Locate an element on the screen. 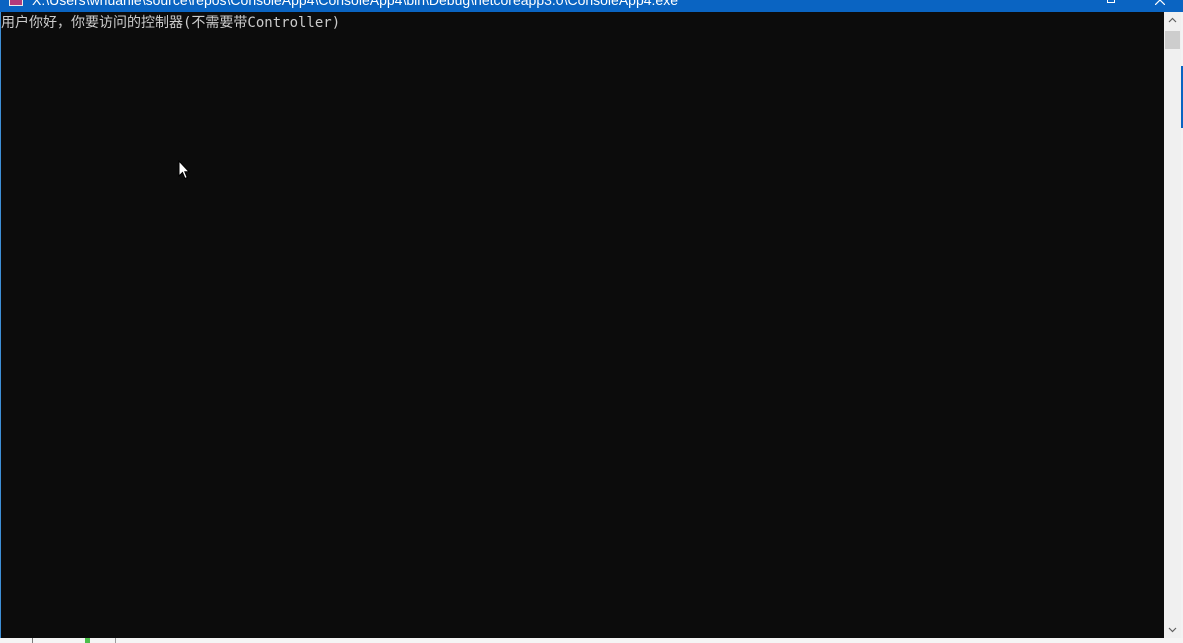  close-button is located at coordinates (1160, 6).